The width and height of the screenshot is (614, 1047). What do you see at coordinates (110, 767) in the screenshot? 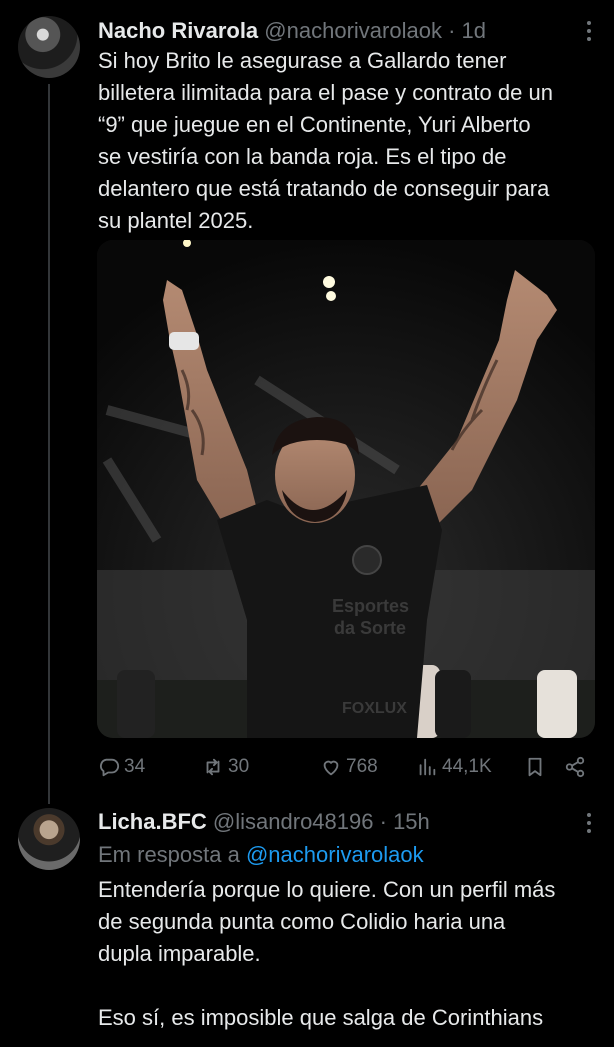
I see `reply-icon` at bounding box center [110, 767].